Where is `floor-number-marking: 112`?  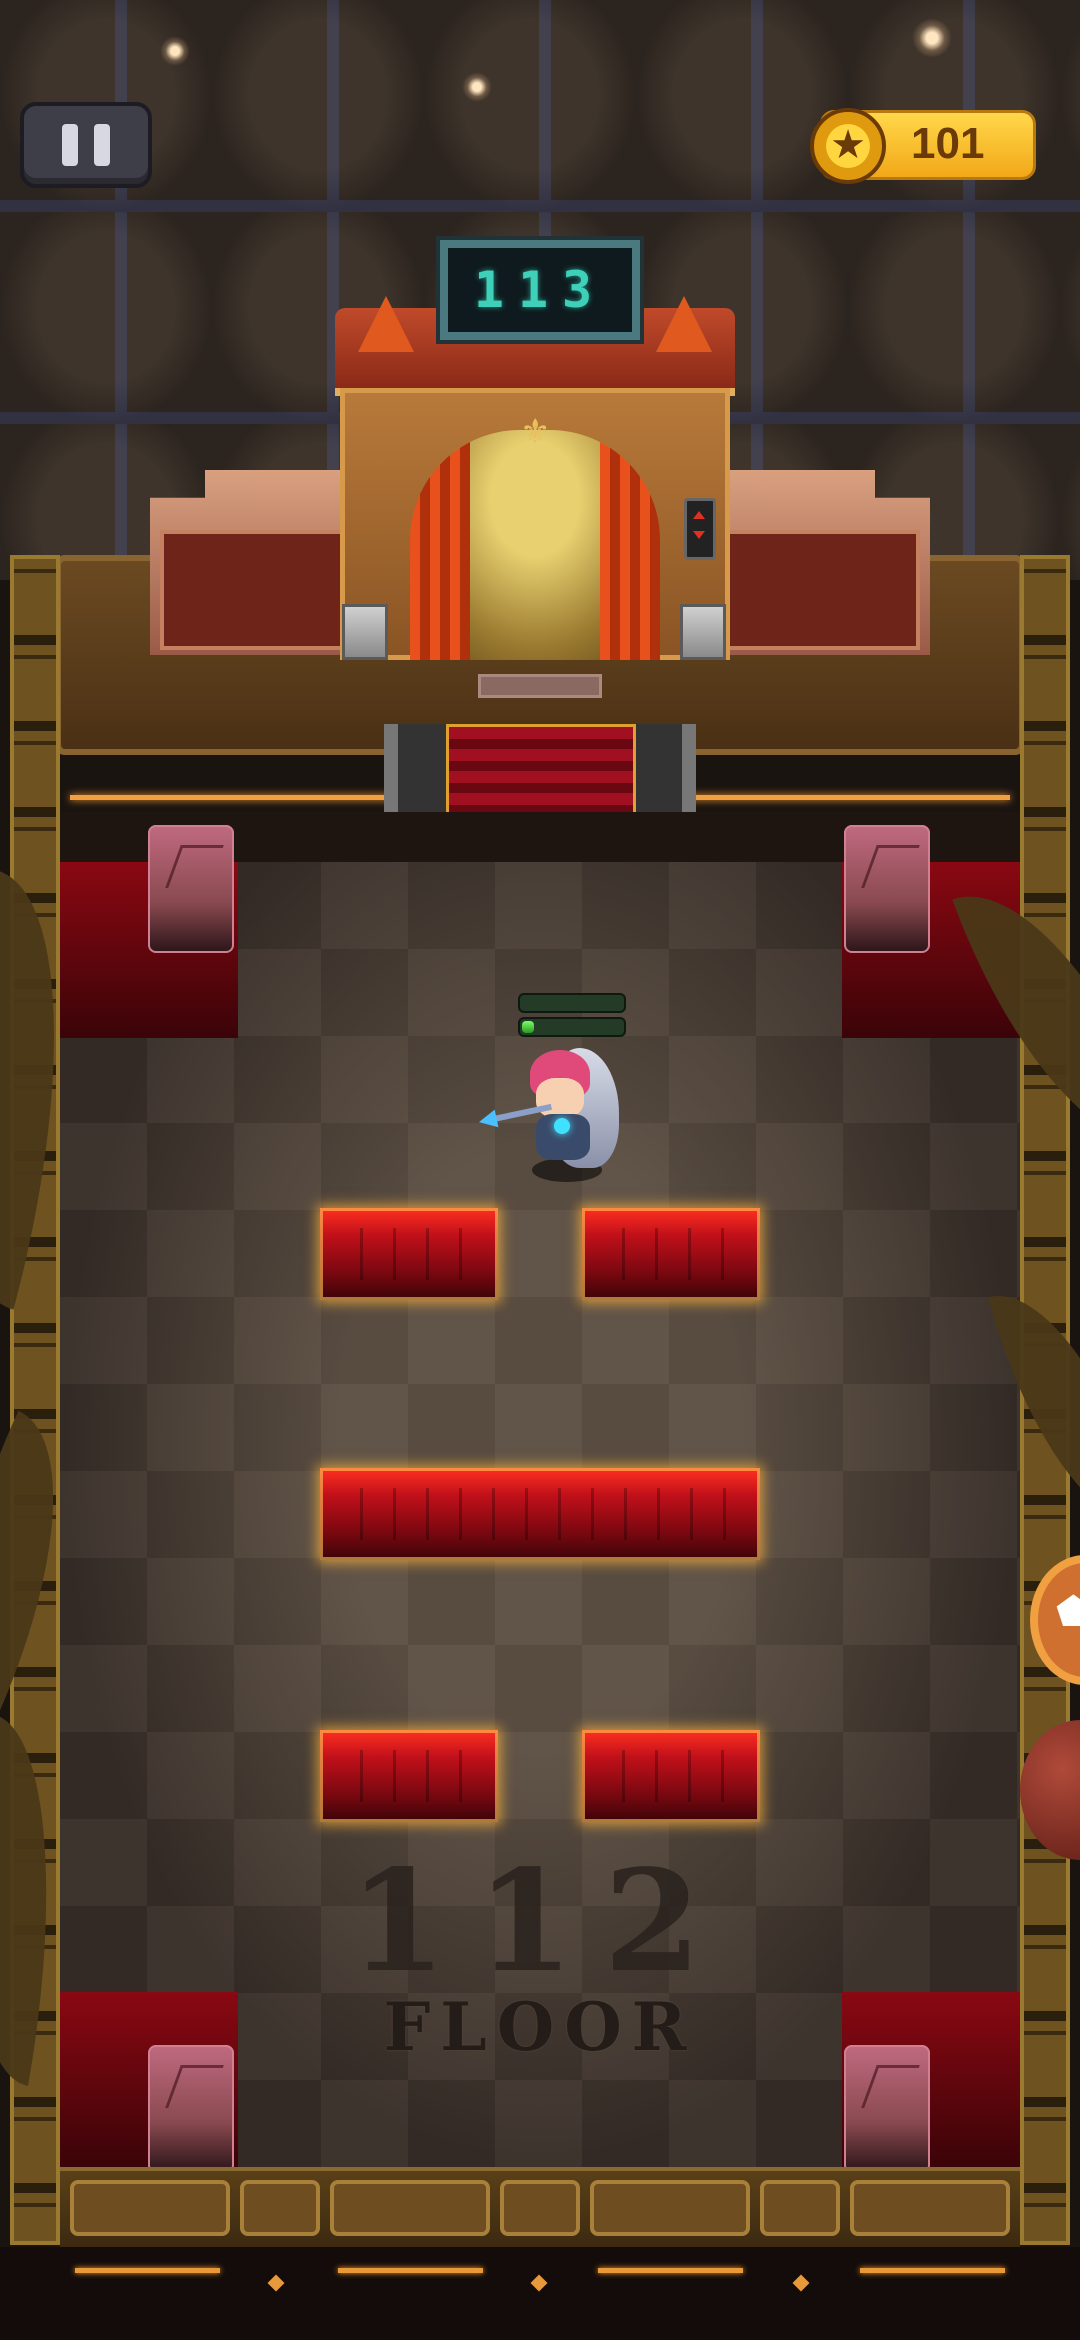
floor-number-marking: 112 is located at coordinates (540, 1922).